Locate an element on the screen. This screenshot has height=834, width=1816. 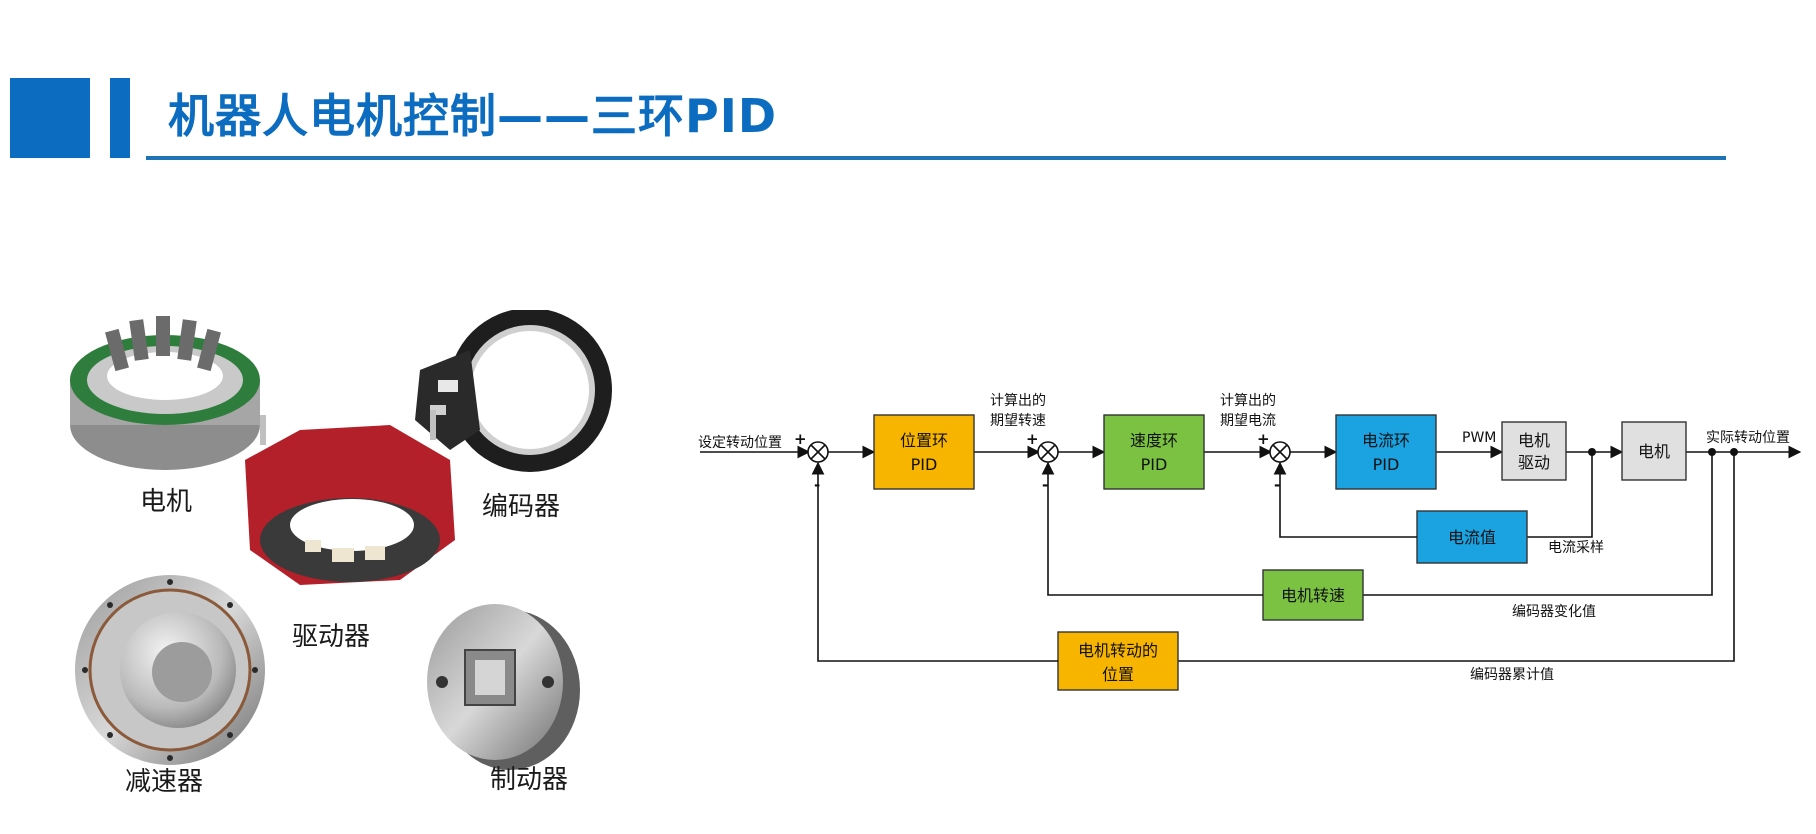
label-desired-speed-line1: 计算出的 is located at coordinates (1018, 401).